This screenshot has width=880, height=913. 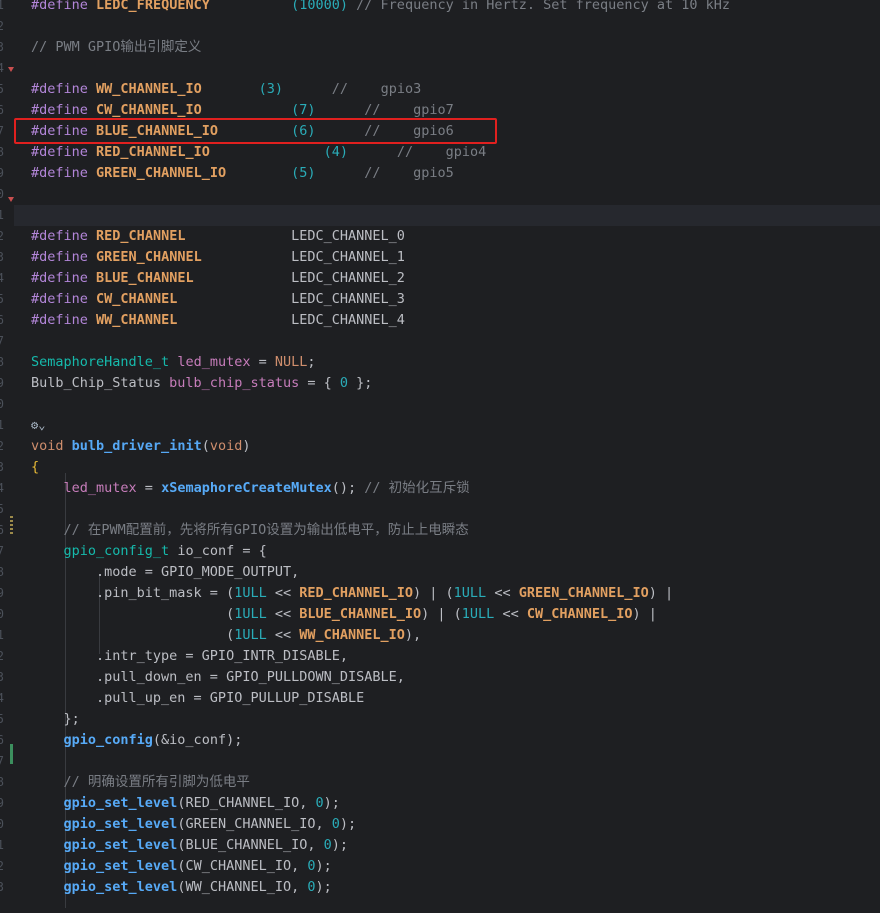 What do you see at coordinates (327, 845) in the screenshot?
I see `code-token: 0` at bounding box center [327, 845].